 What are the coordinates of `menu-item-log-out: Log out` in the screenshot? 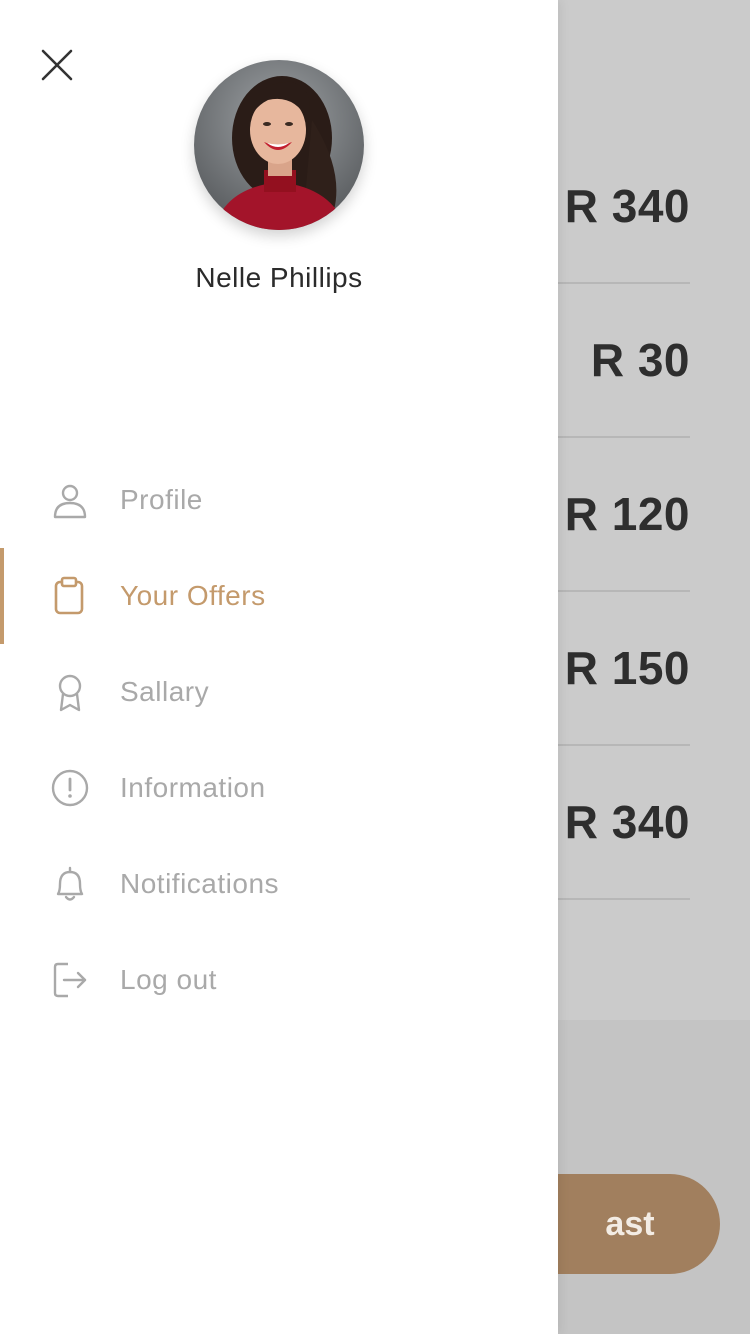 It's located at (279, 980).